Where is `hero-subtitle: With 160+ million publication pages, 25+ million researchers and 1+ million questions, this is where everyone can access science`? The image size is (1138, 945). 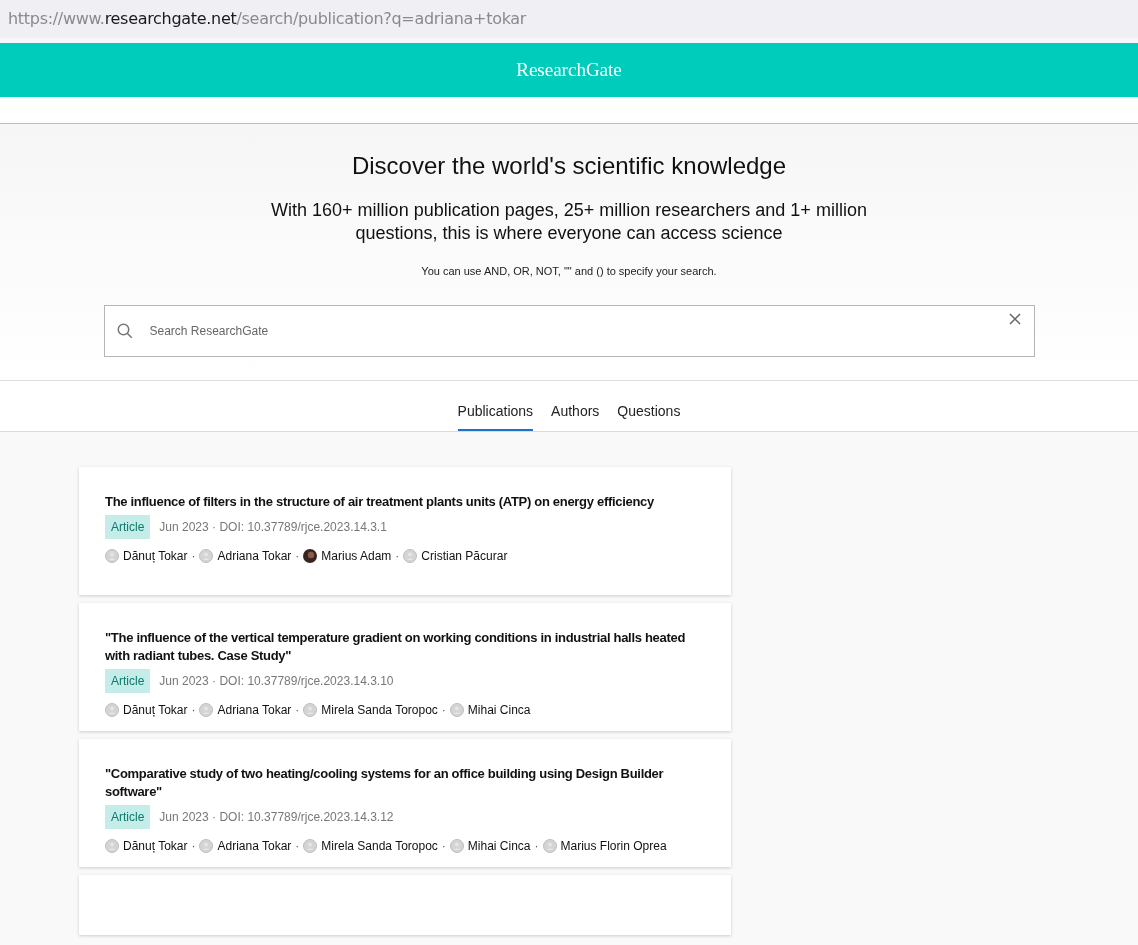 hero-subtitle: With 160+ million publication pages, 25+ million researchers and 1+ million questions, this is where everyone can access science is located at coordinates (569, 222).